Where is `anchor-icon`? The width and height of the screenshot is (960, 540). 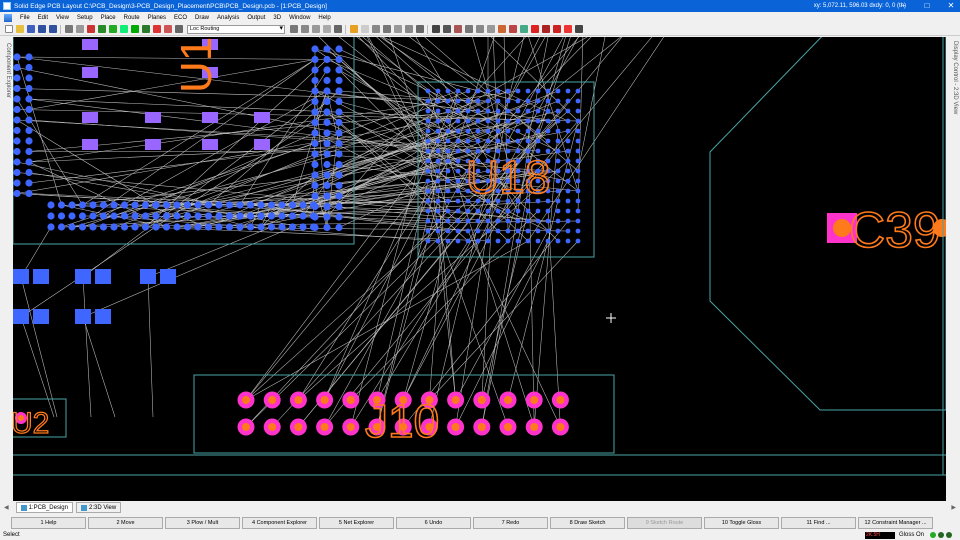
anchor-icon is located at coordinates (512, 29).